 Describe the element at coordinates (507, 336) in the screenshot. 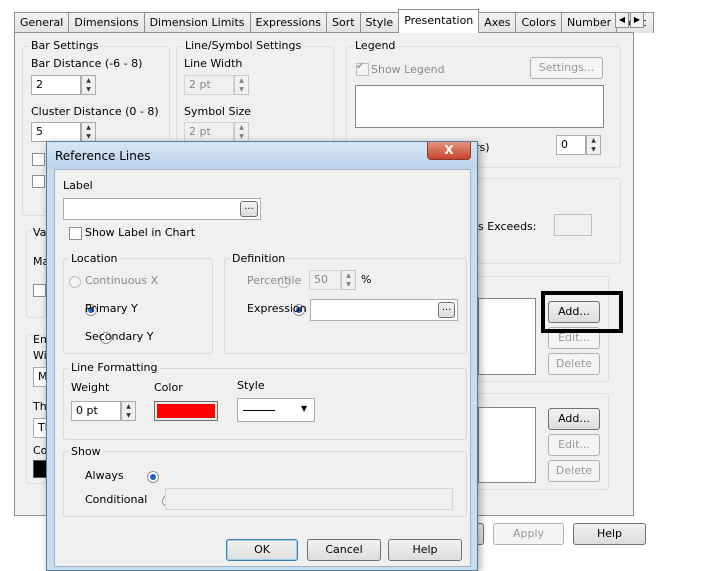

I see `reference-lines-listbox` at that location.